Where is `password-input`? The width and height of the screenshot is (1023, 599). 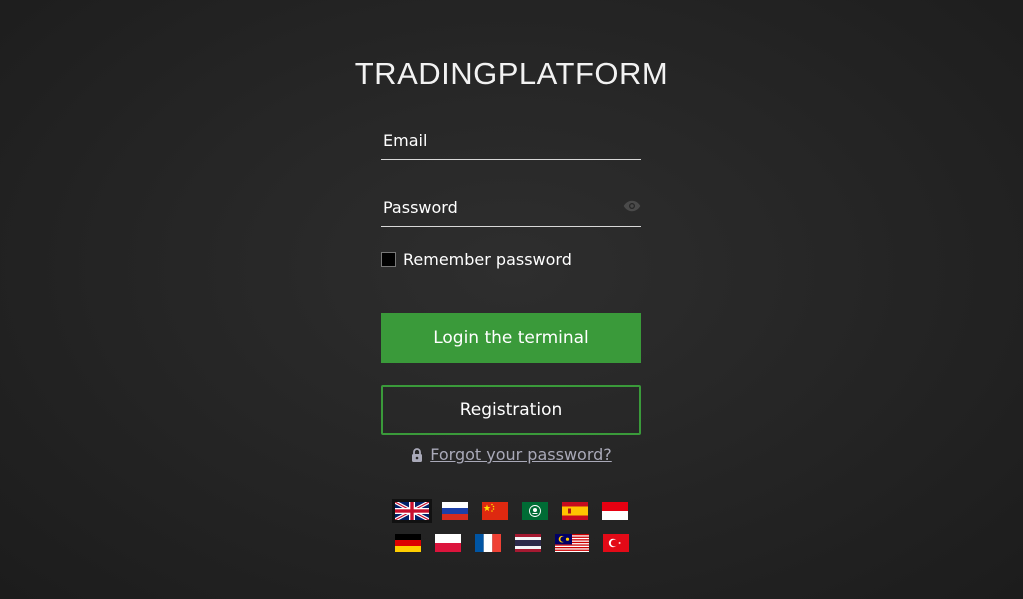
password-input is located at coordinates (497, 207).